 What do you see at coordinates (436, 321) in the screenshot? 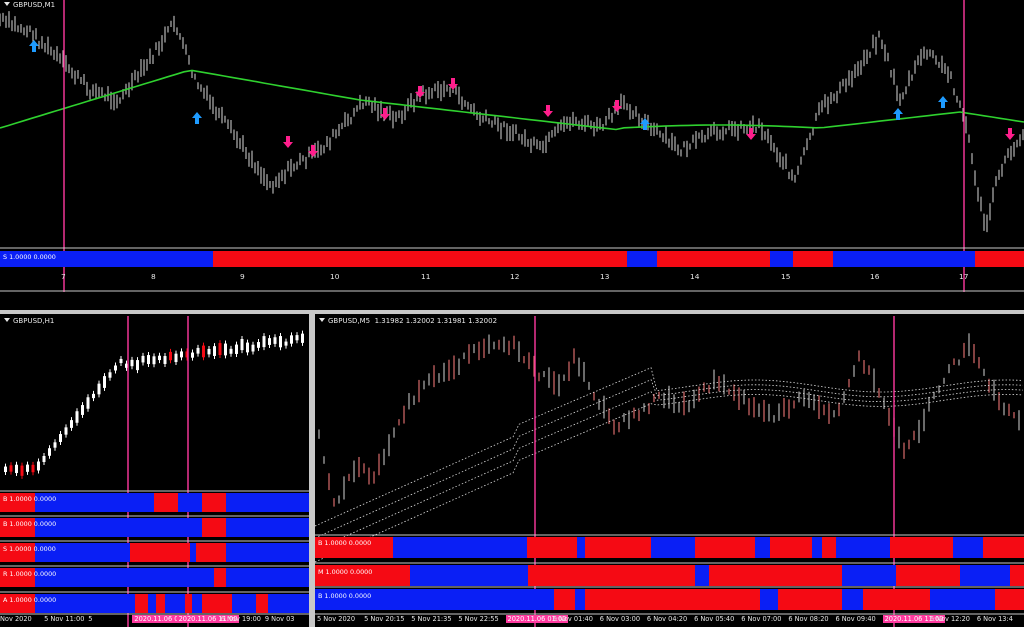
I see `ohlc-readout: 1.31982 1.32002 1.31981 1.32002` at bounding box center [436, 321].